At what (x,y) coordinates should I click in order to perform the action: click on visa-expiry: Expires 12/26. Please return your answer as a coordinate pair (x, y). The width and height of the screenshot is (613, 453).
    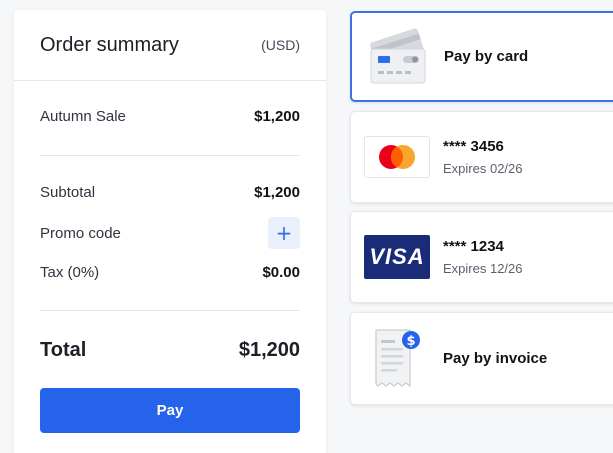
    Looking at the image, I should click on (483, 268).